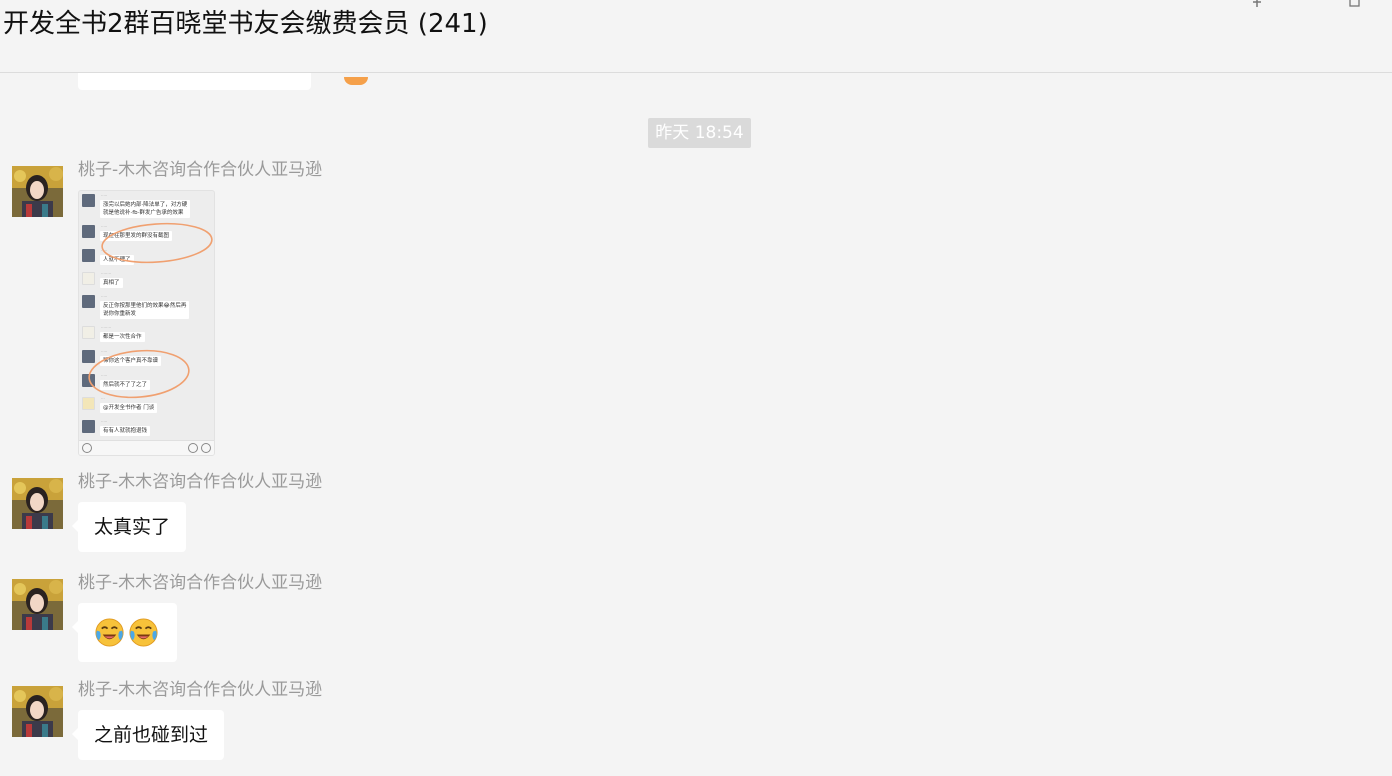 This screenshot has height=776, width=1392. What do you see at coordinates (151, 735) in the screenshot?
I see `message-text: 之前也碰到过` at bounding box center [151, 735].